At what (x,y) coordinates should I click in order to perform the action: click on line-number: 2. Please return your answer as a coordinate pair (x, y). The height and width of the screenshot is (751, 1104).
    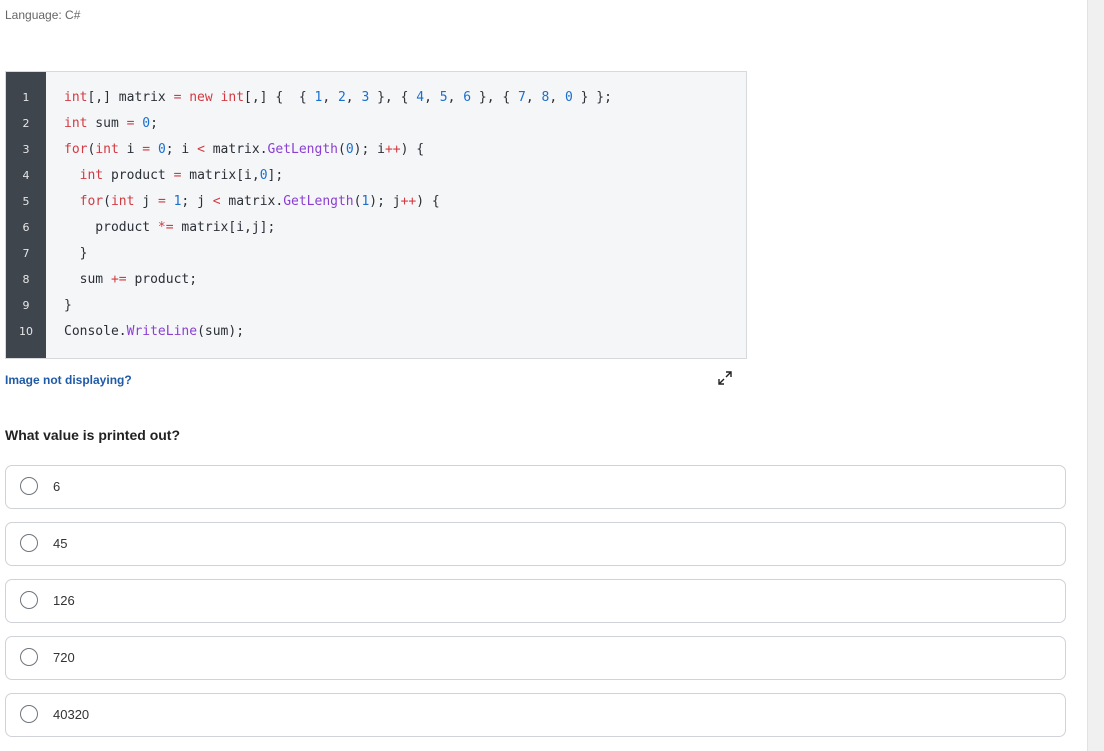
    Looking at the image, I should click on (26, 123).